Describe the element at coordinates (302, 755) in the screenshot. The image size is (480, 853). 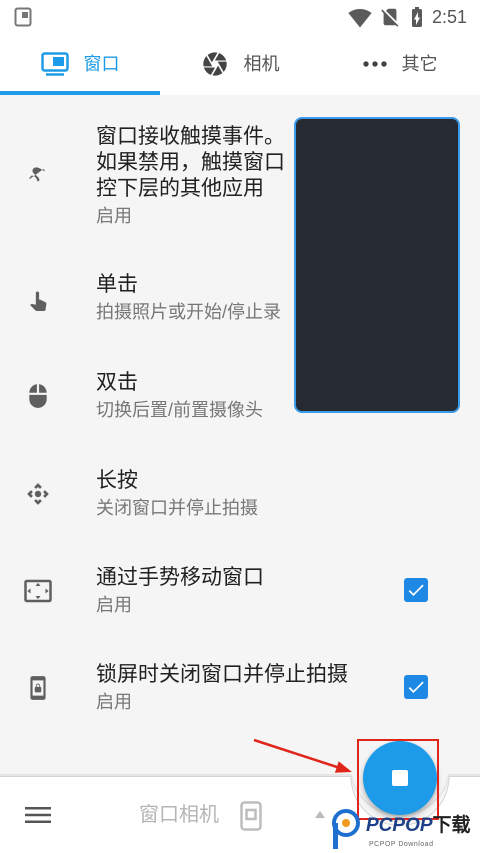
I see `annotation-arrow` at that location.